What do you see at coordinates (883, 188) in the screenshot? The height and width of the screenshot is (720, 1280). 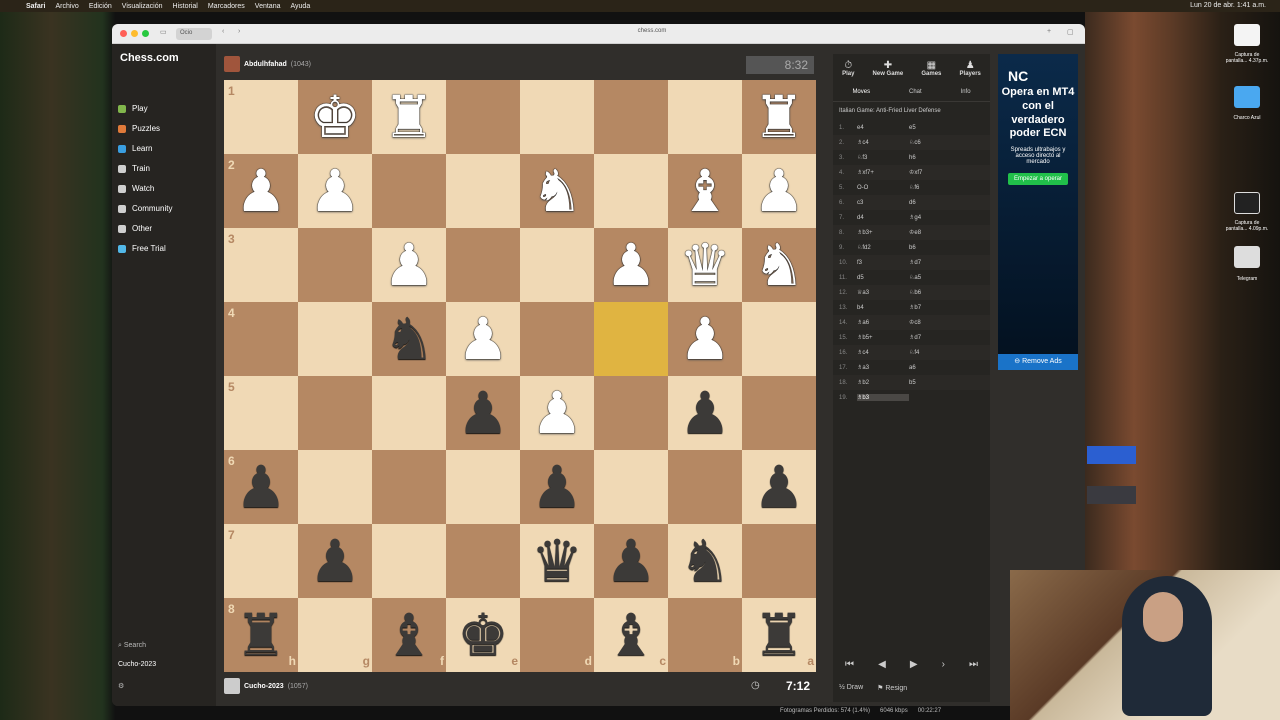 I see `white-move: O-O` at bounding box center [883, 188].